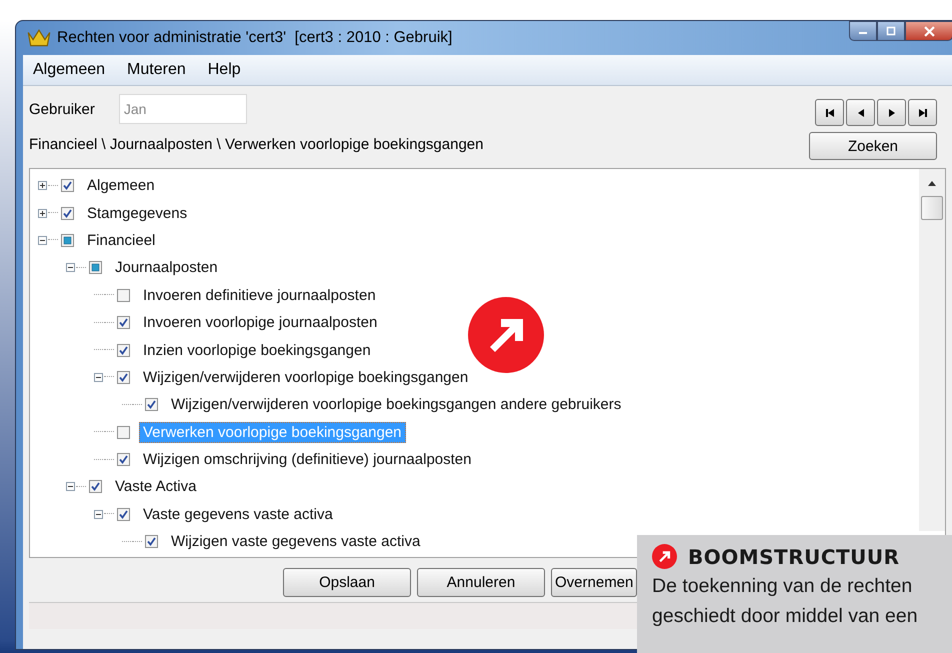 Image resolution: width=952 pixels, height=653 pixels. I want to click on user-label: Gebruiker, so click(62, 109).